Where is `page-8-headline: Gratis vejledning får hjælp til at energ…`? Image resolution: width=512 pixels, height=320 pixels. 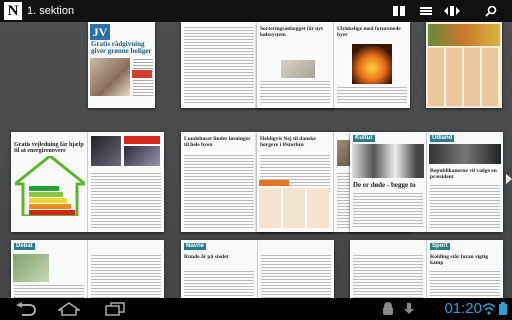 page-8-headline: Gratis vejledning får hjælp til at energ… is located at coordinates (49, 148).